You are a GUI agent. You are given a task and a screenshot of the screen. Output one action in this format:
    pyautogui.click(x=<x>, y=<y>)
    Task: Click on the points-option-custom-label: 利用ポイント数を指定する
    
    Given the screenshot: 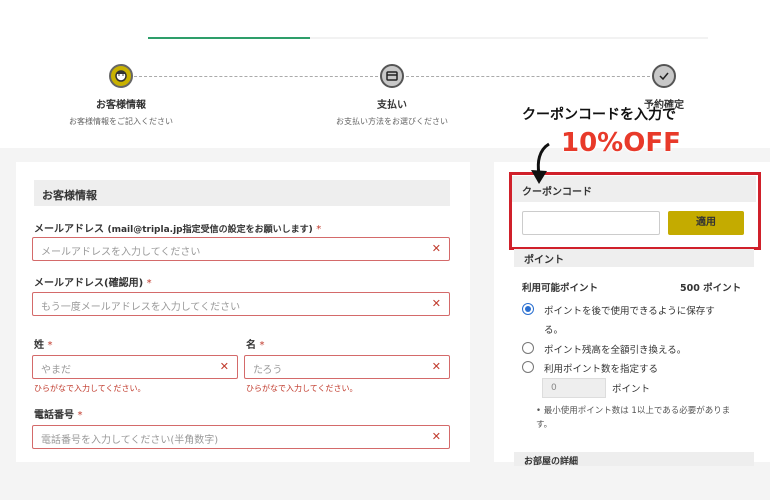 What is the action you would take?
    pyautogui.click(x=601, y=369)
    